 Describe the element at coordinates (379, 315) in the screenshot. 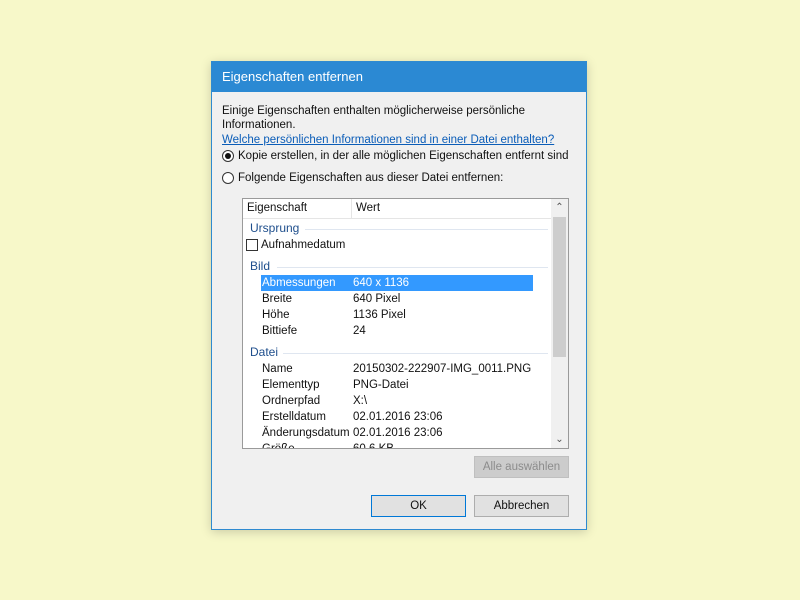

I see `row-value: 1136 Pixel` at that location.